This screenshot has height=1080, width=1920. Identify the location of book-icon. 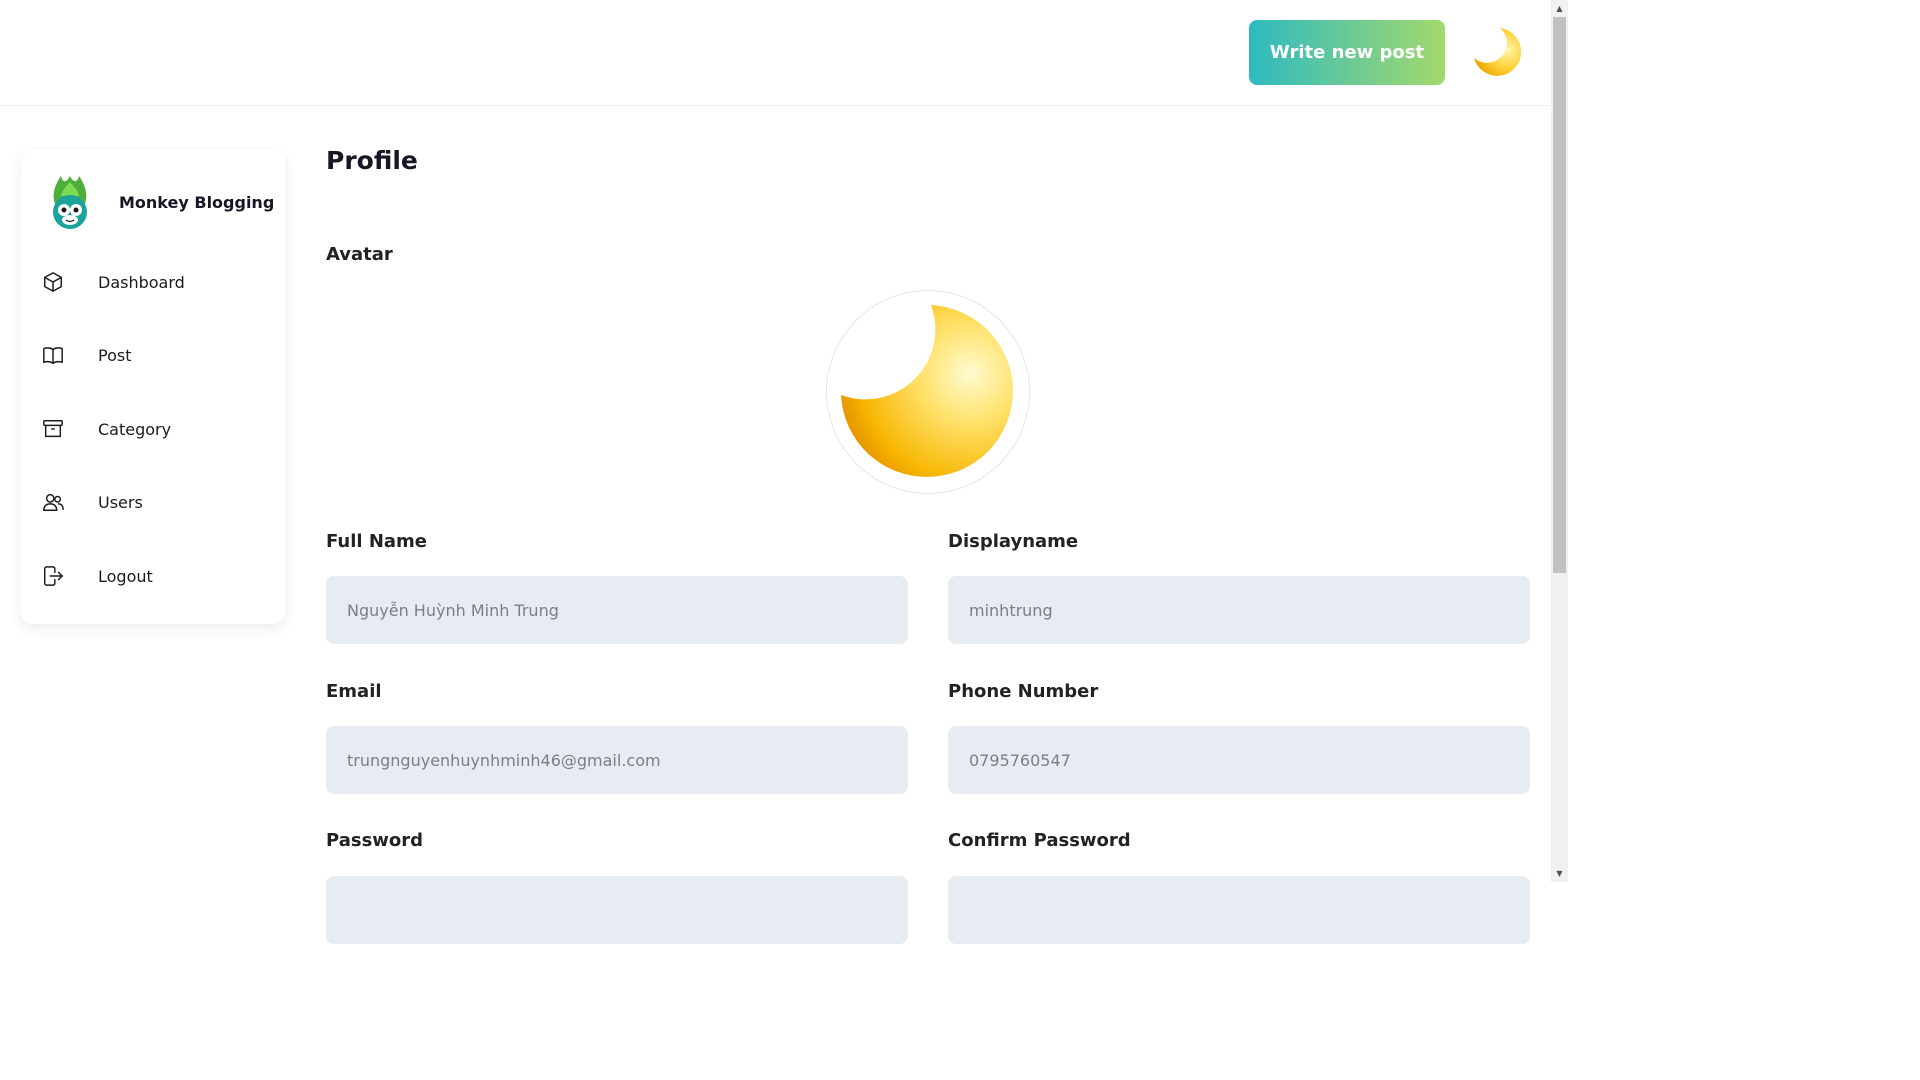
(53, 355).